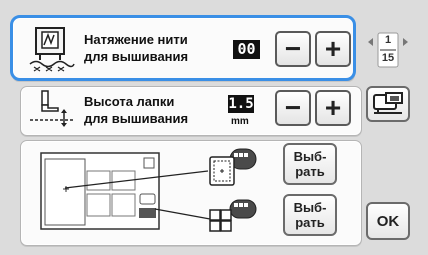 The image size is (428, 255). Describe the element at coordinates (370, 42) in the screenshot. I see `page-prev-icon` at that location.